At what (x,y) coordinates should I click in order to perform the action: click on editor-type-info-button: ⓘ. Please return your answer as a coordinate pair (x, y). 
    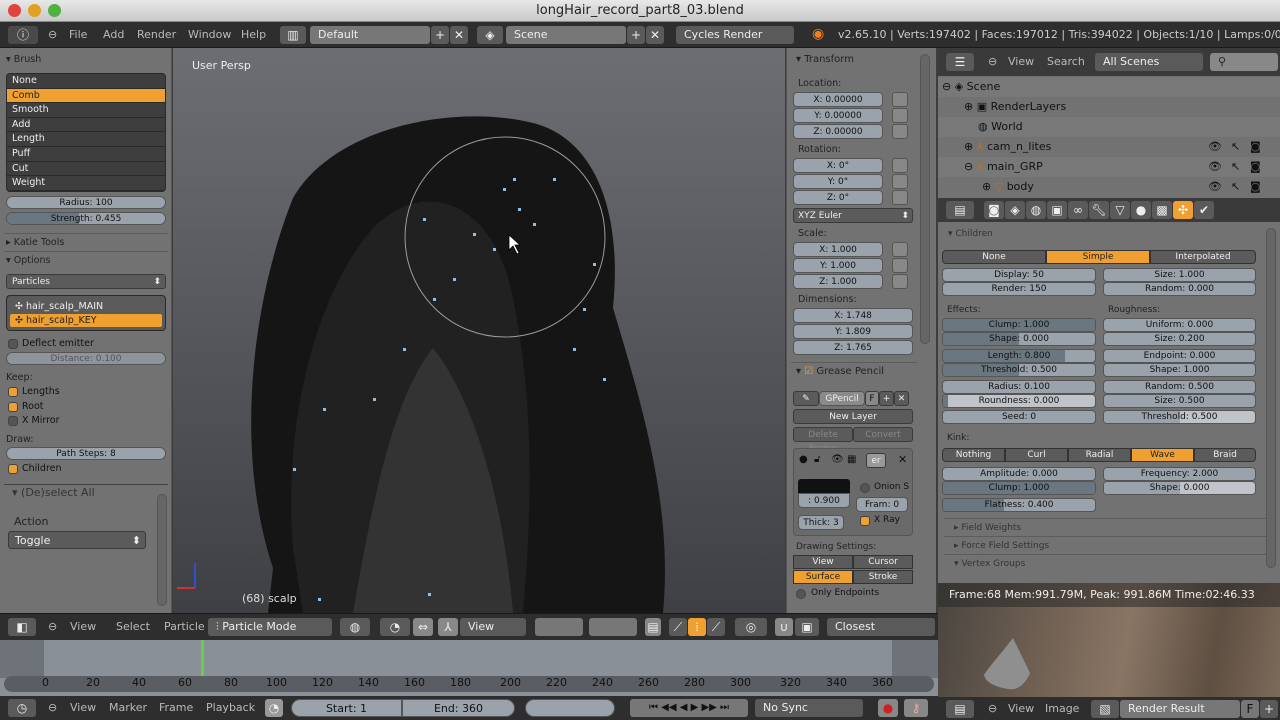
    Looking at the image, I should click on (23, 35).